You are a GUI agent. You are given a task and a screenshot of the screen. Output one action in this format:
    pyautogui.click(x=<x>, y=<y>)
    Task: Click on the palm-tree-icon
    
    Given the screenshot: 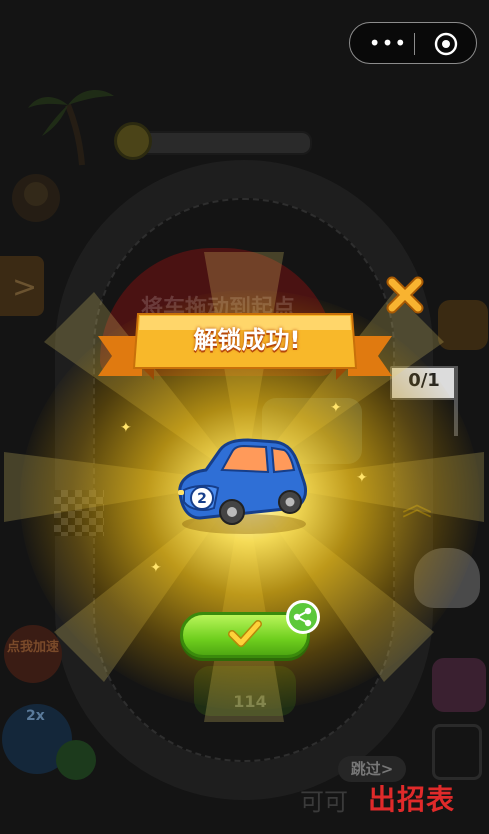 What is the action you would take?
    pyautogui.click(x=71, y=127)
    